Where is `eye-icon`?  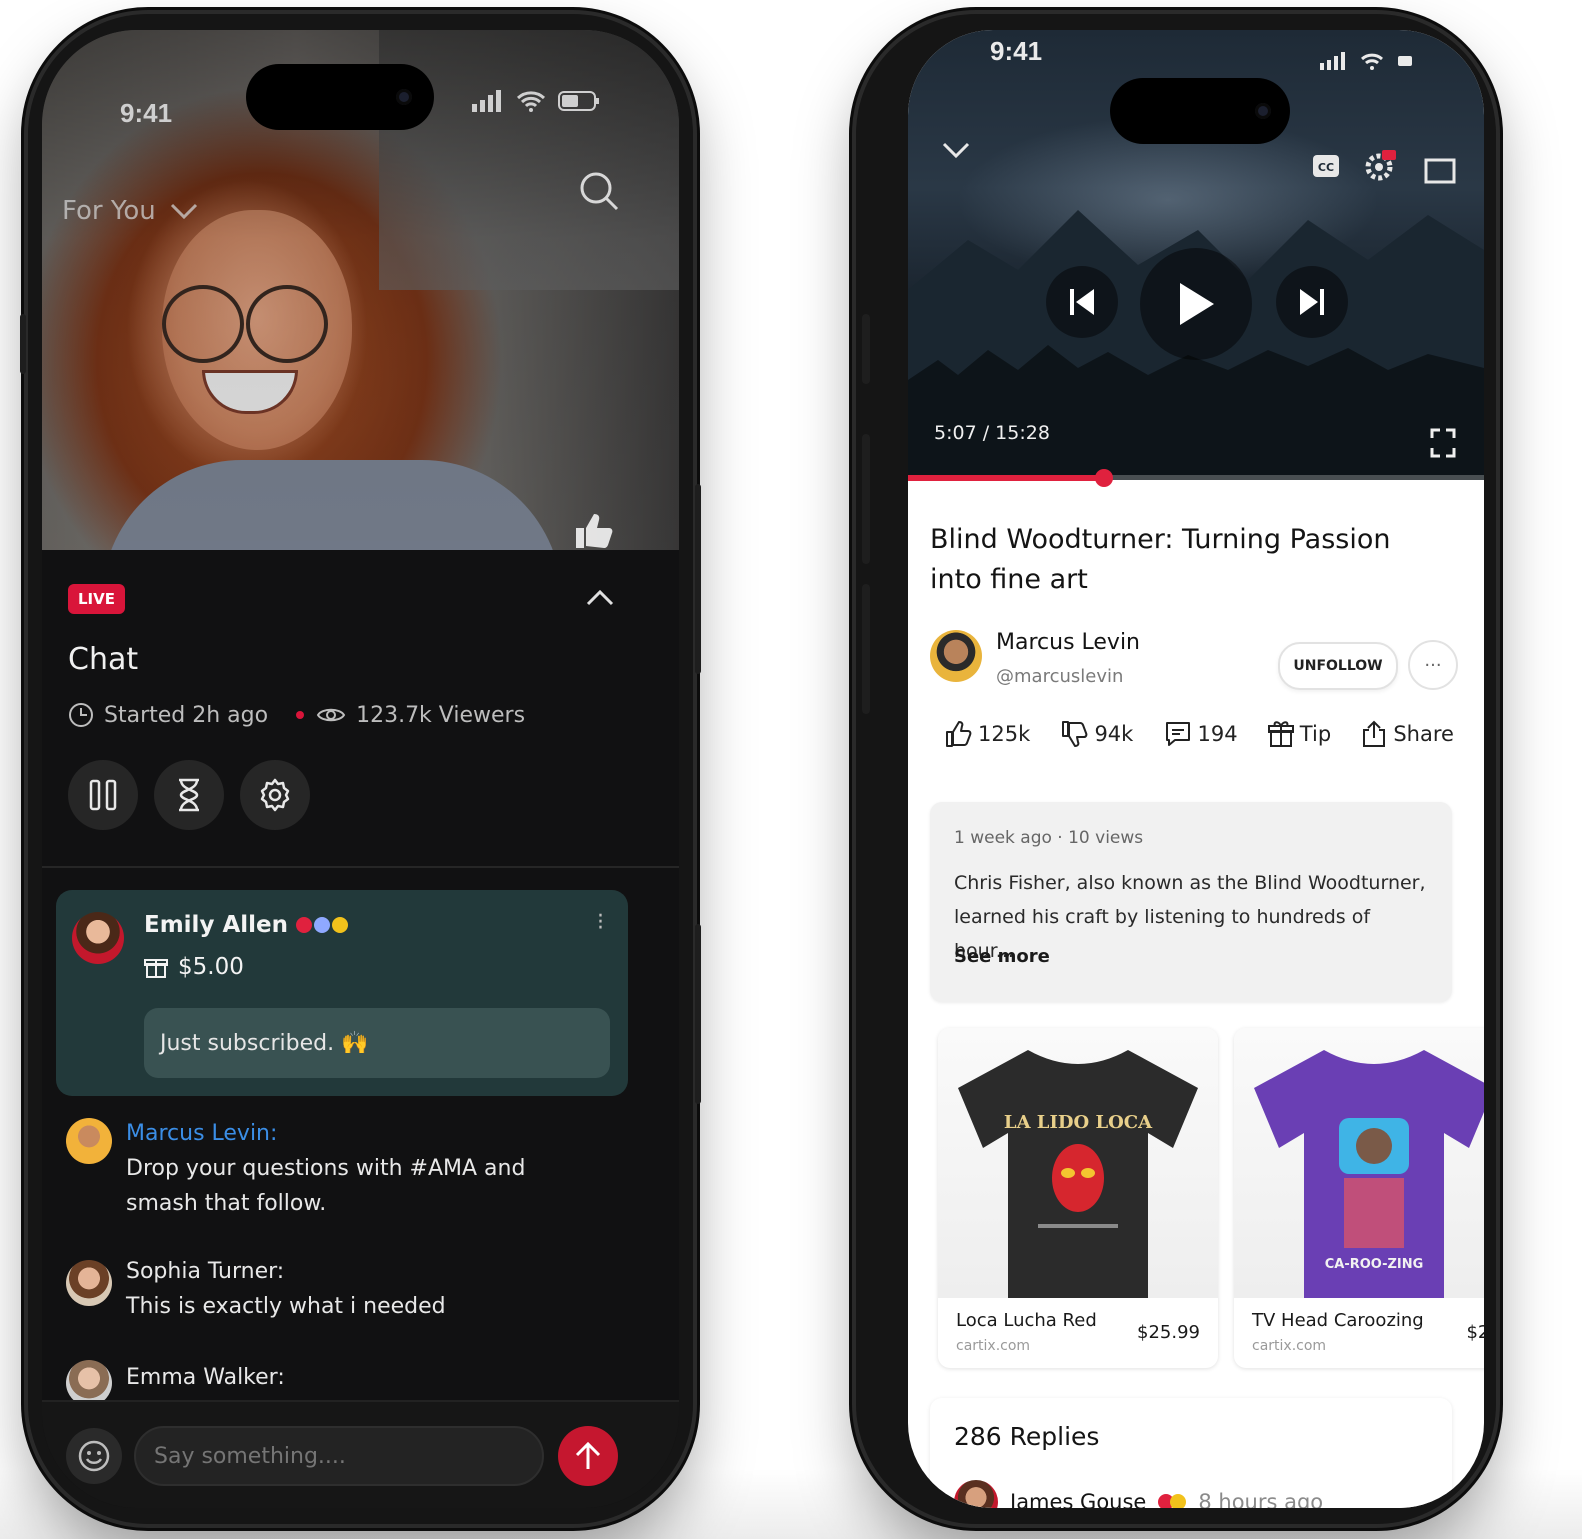 eye-icon is located at coordinates (331, 715).